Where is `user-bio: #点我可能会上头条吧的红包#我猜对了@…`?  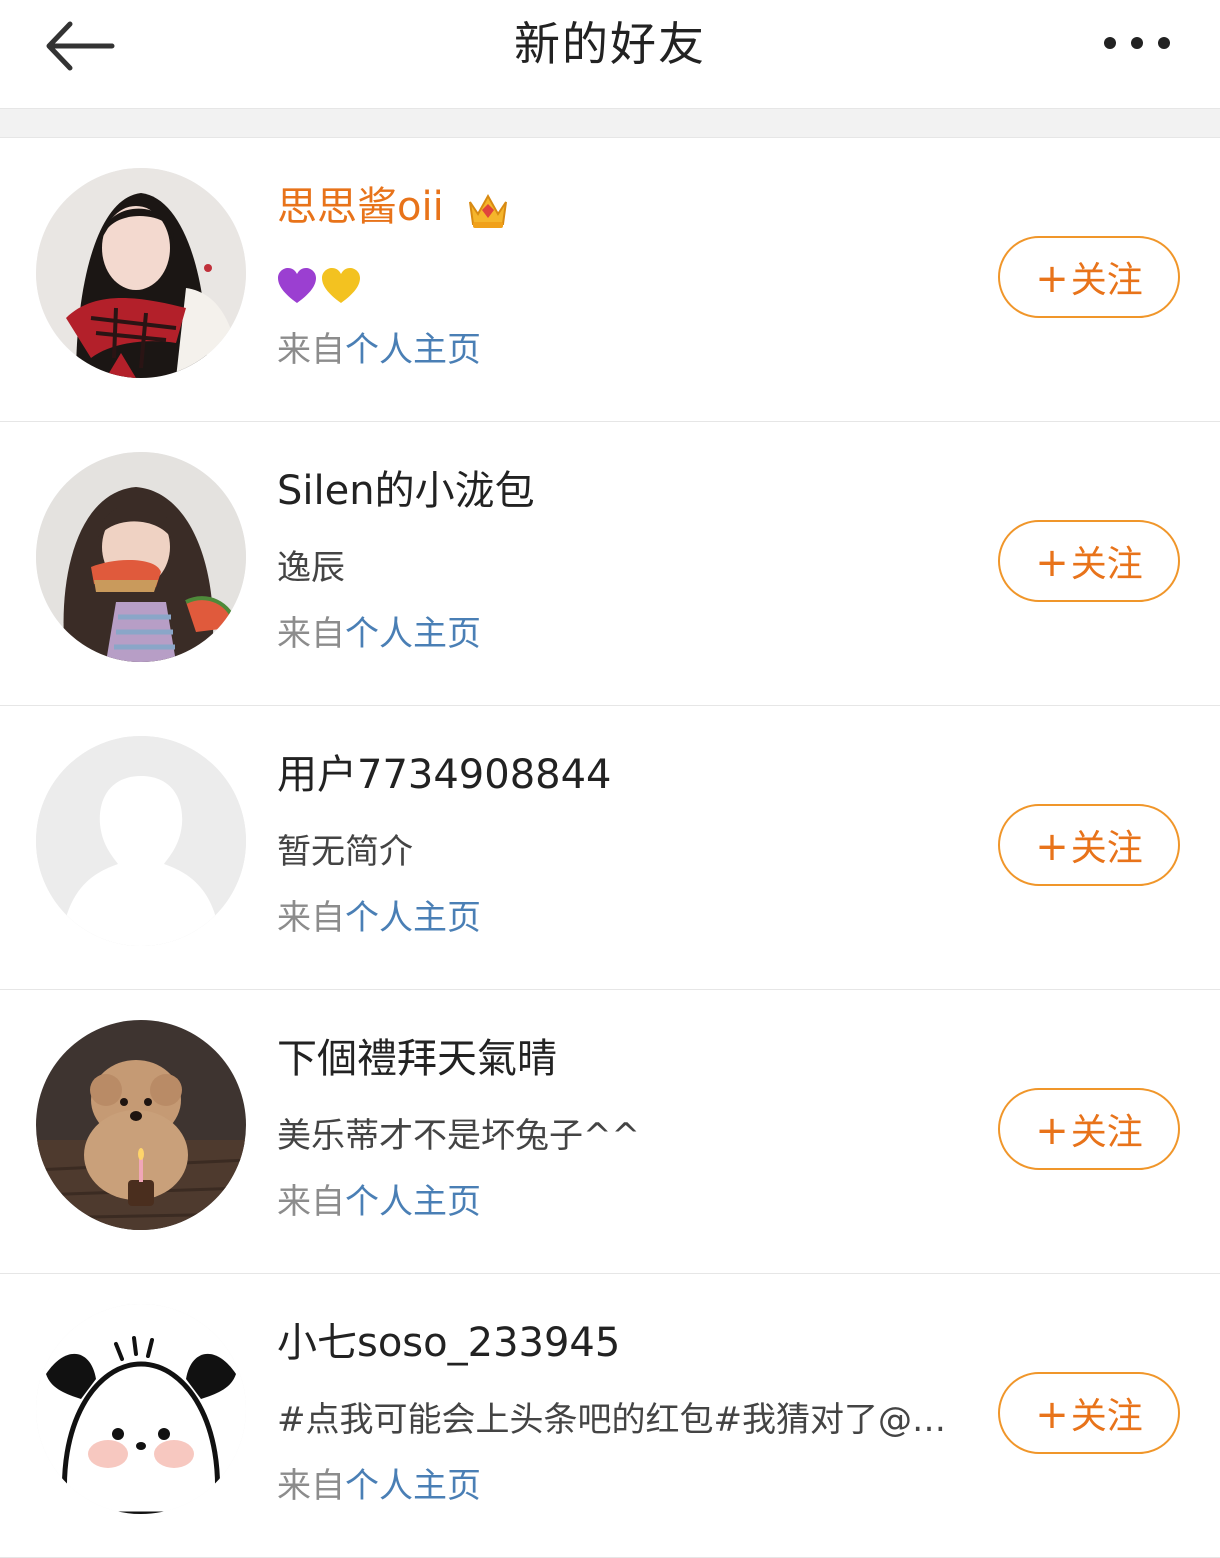 user-bio: #点我可能会上头条吧的红包#我猜对了@… is located at coordinates (611, 1420).